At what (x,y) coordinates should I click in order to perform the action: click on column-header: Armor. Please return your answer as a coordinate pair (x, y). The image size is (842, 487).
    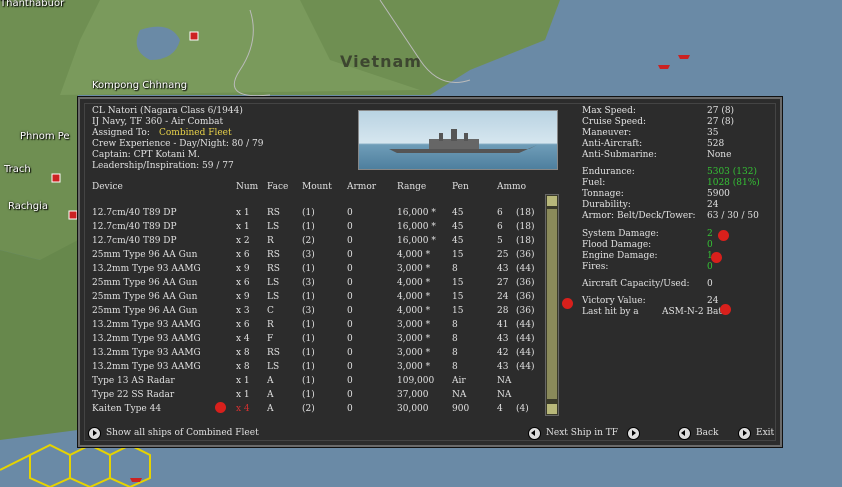
    Looking at the image, I should click on (361, 187).